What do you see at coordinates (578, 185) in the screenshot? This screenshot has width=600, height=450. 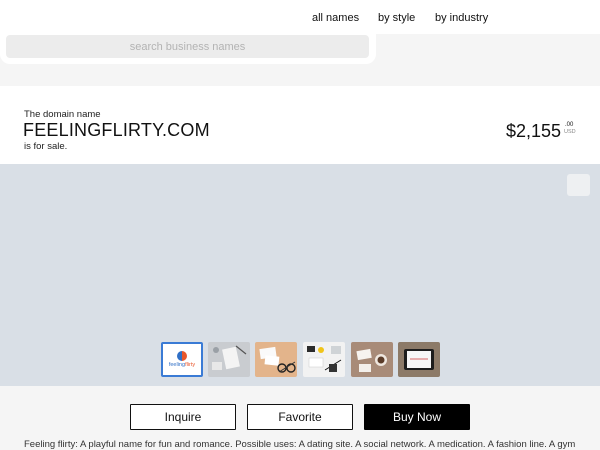 I see `expand-icon` at bounding box center [578, 185].